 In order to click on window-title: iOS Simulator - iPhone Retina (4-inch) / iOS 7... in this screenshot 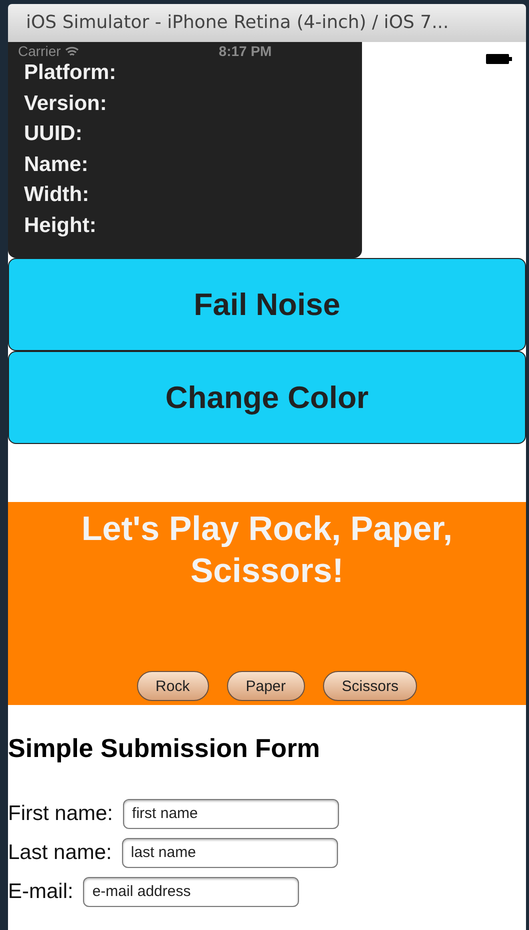, I will do `click(267, 23)`.